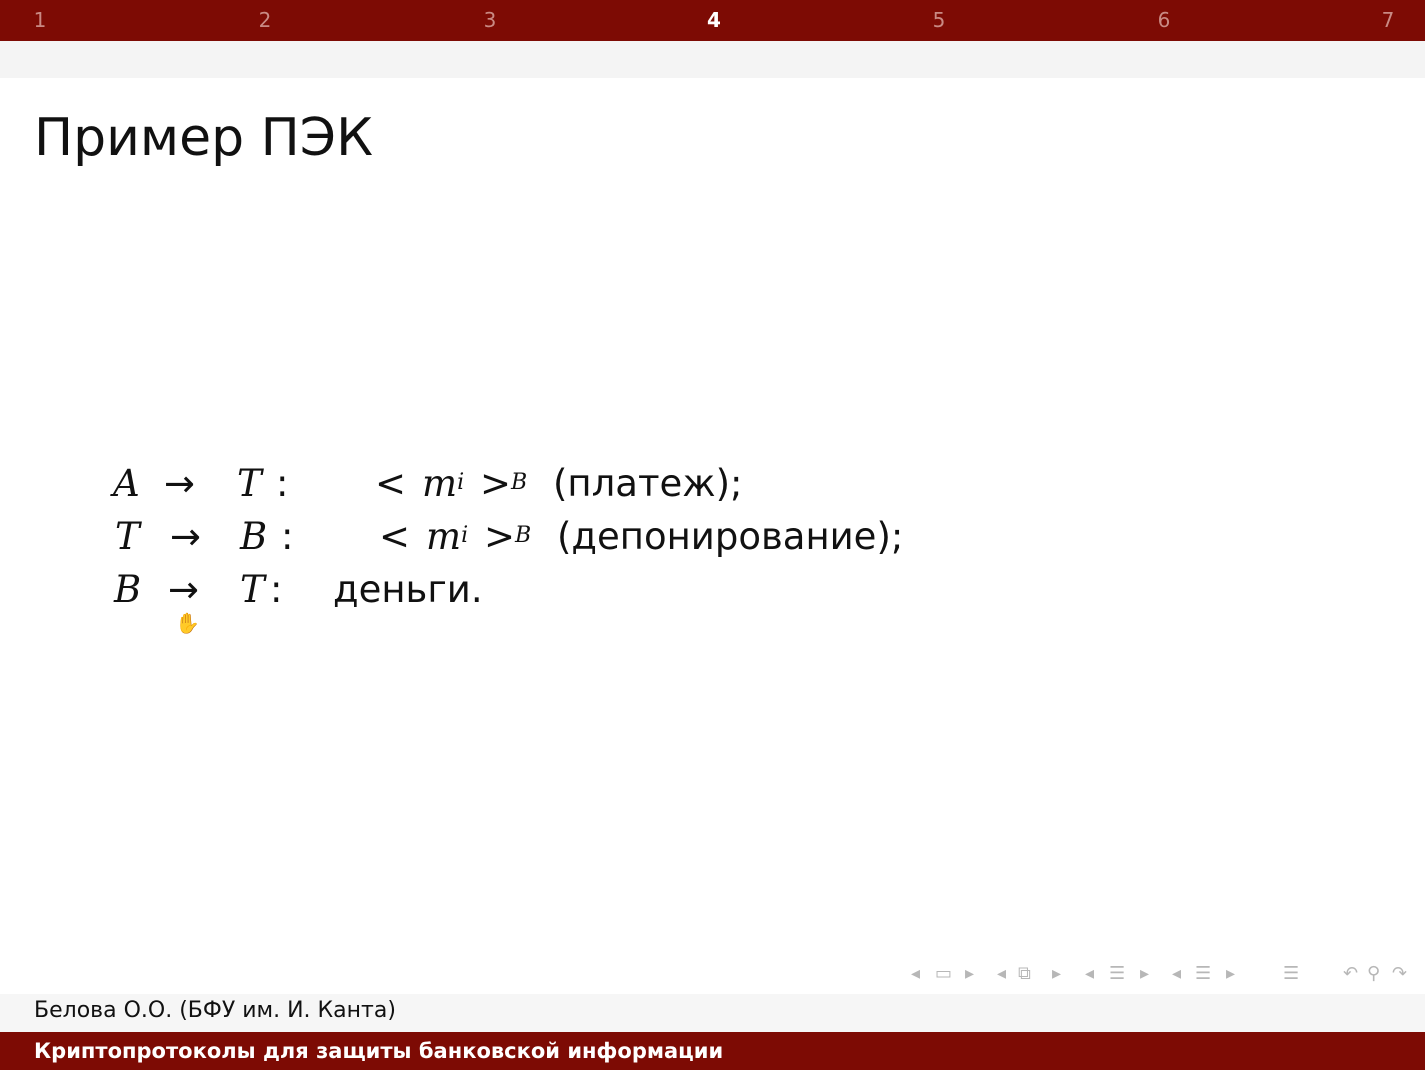 This screenshot has width=1425, height=1070. Describe the element at coordinates (1203, 974) in the screenshot. I see `presentation-icon: ☰` at that location.